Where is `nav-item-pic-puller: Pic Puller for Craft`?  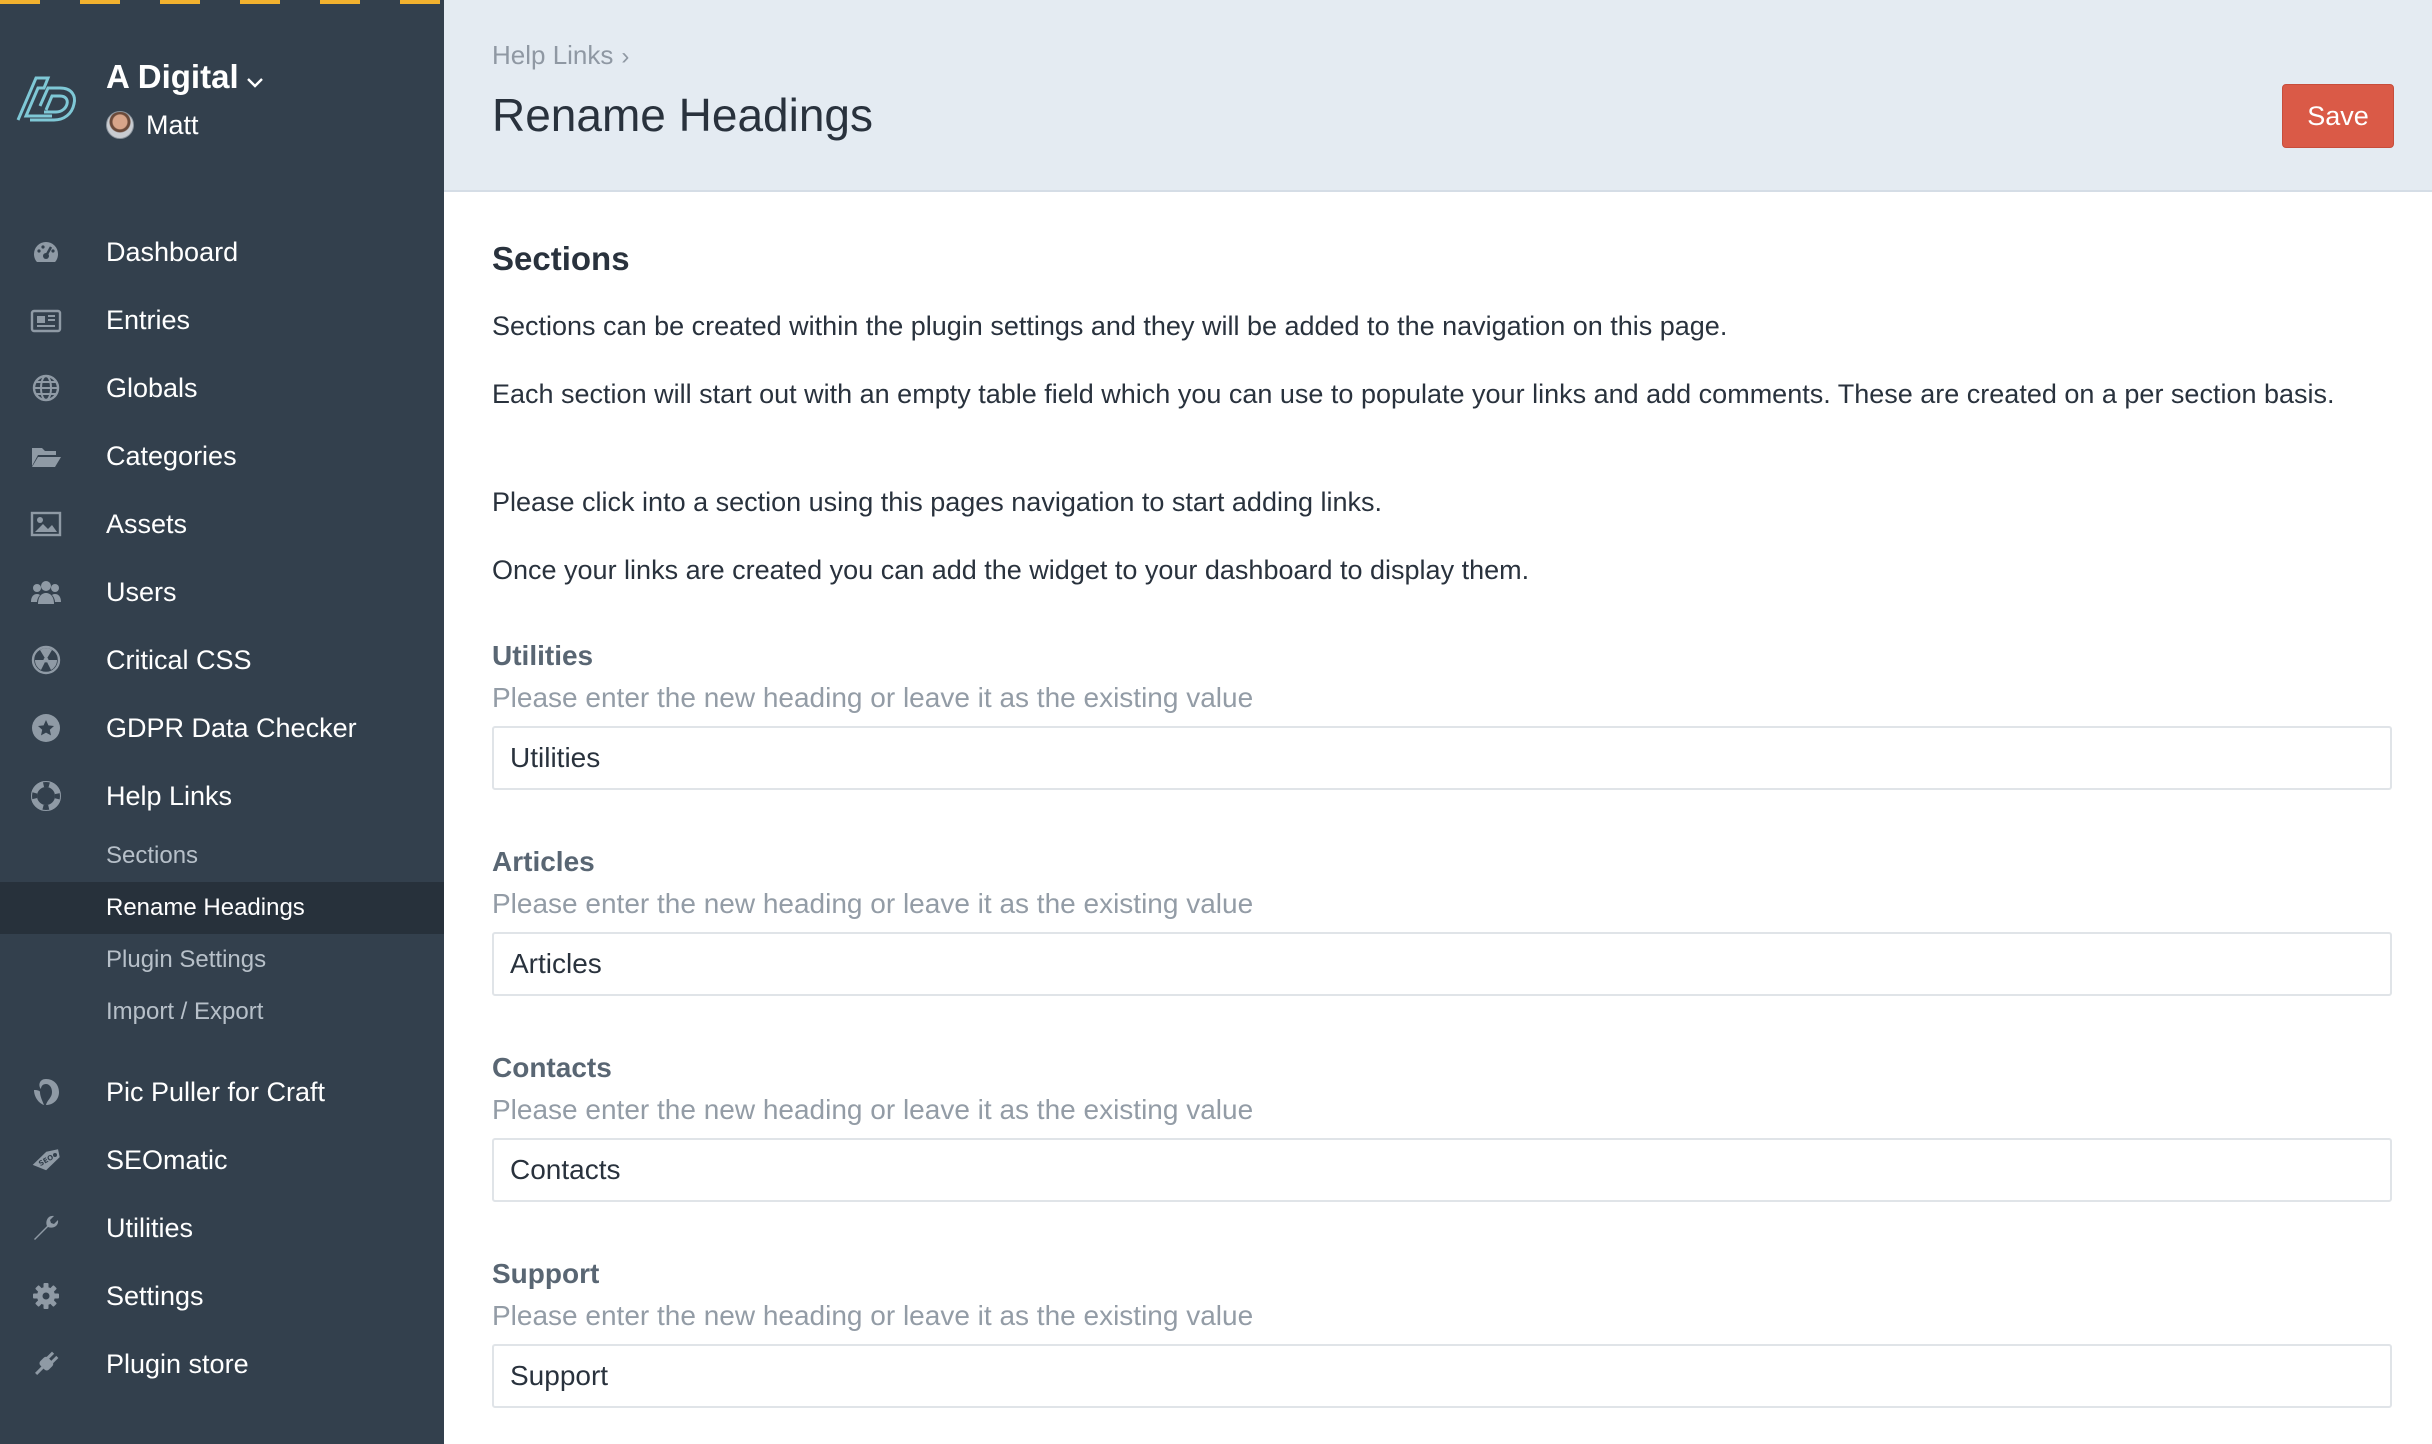
nav-item-pic-puller: Pic Puller for Craft is located at coordinates (222, 1092).